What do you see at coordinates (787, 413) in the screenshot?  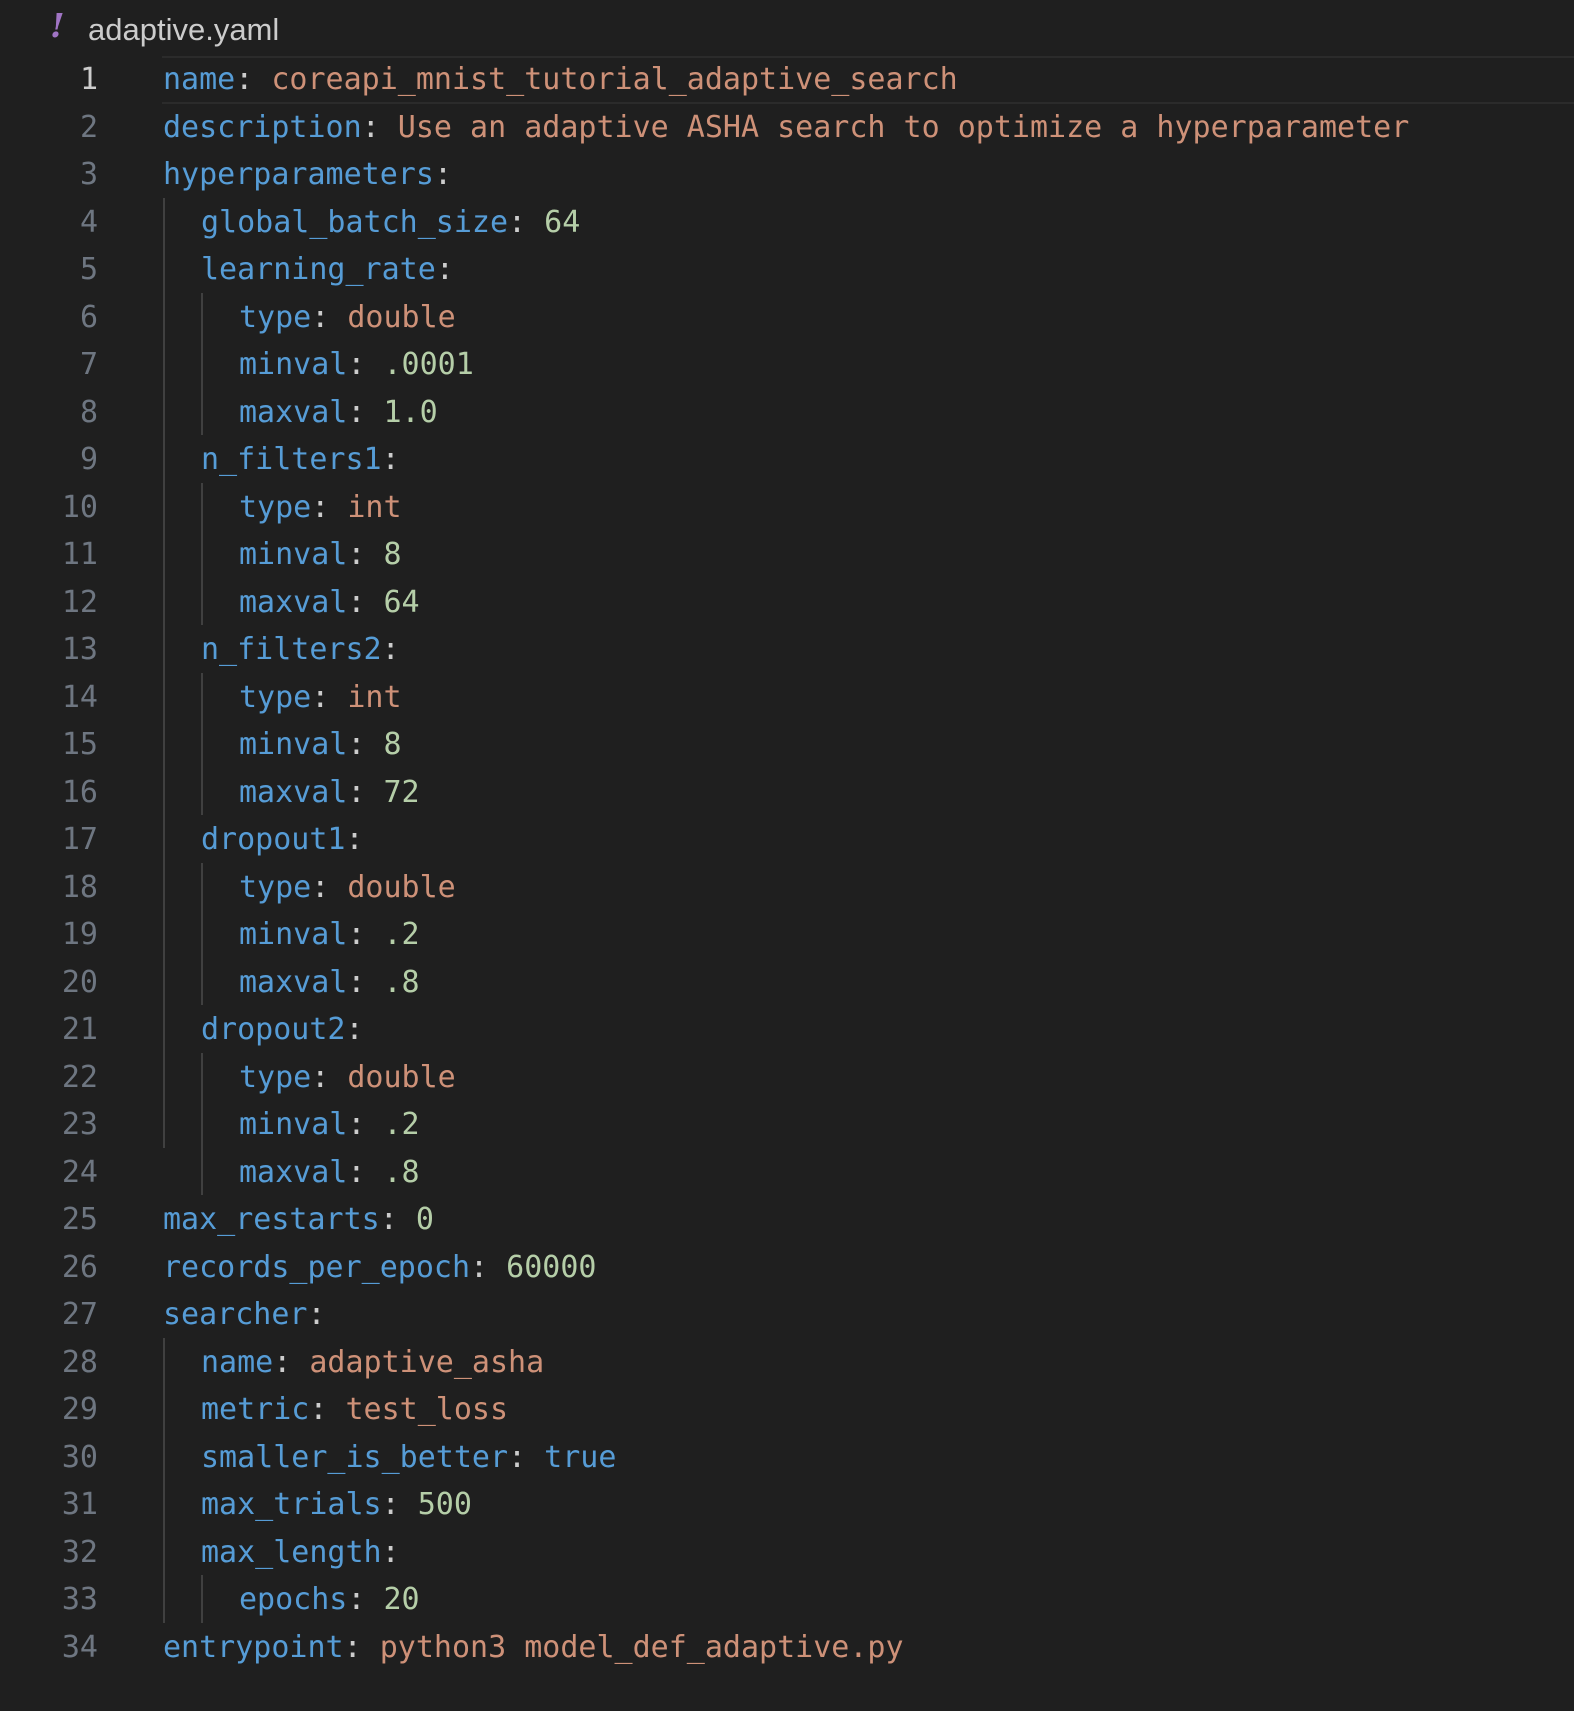 I see `code-line: 8 maxval: 1.0` at bounding box center [787, 413].